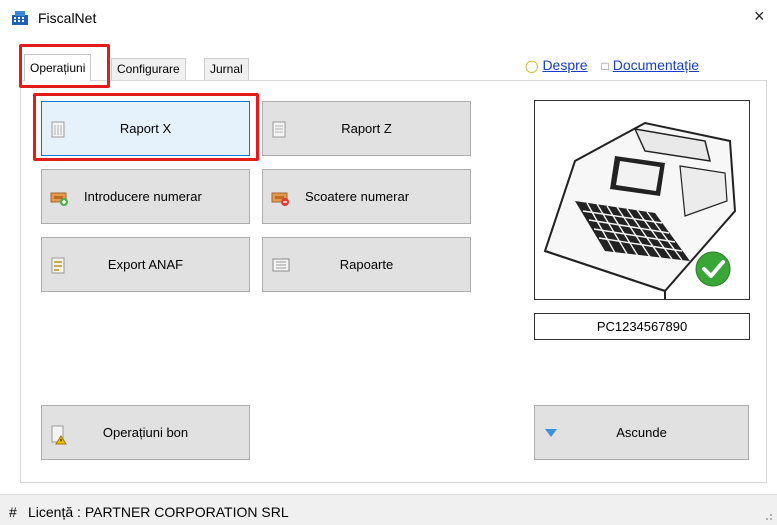 The image size is (777, 525). Describe the element at coordinates (226, 69) in the screenshot. I see `tab-jurnal: Jurnal` at that location.